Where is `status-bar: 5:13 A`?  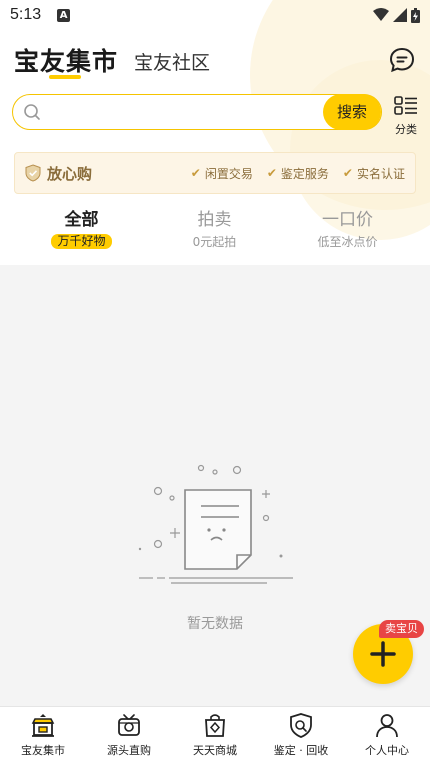
status-bar: 5:13 A is located at coordinates (215, 15).